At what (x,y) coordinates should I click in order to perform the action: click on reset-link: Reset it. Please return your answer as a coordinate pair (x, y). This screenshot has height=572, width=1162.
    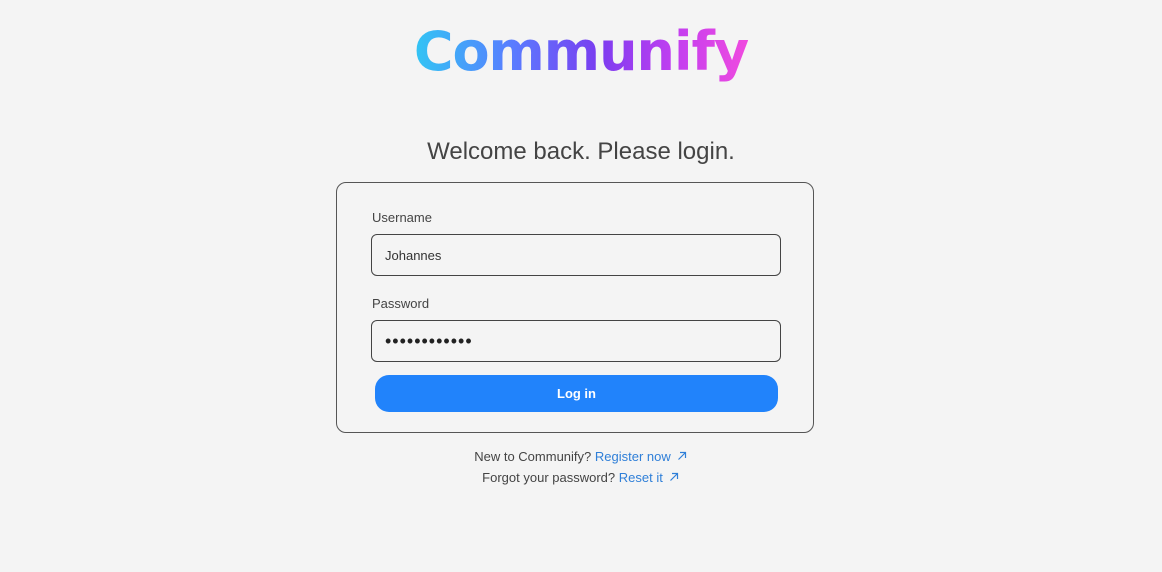
    Looking at the image, I should click on (649, 477).